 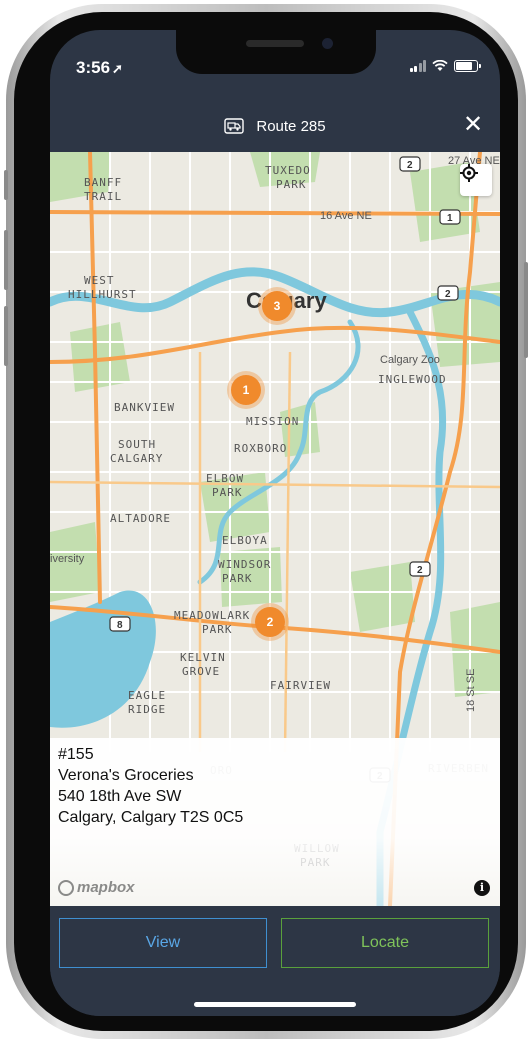 What do you see at coordinates (103, 182) in the screenshot?
I see `map-label-banff: BANFF` at bounding box center [103, 182].